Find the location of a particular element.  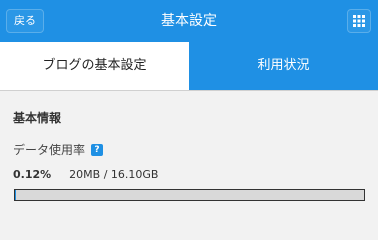

grid-icon is located at coordinates (359, 21).